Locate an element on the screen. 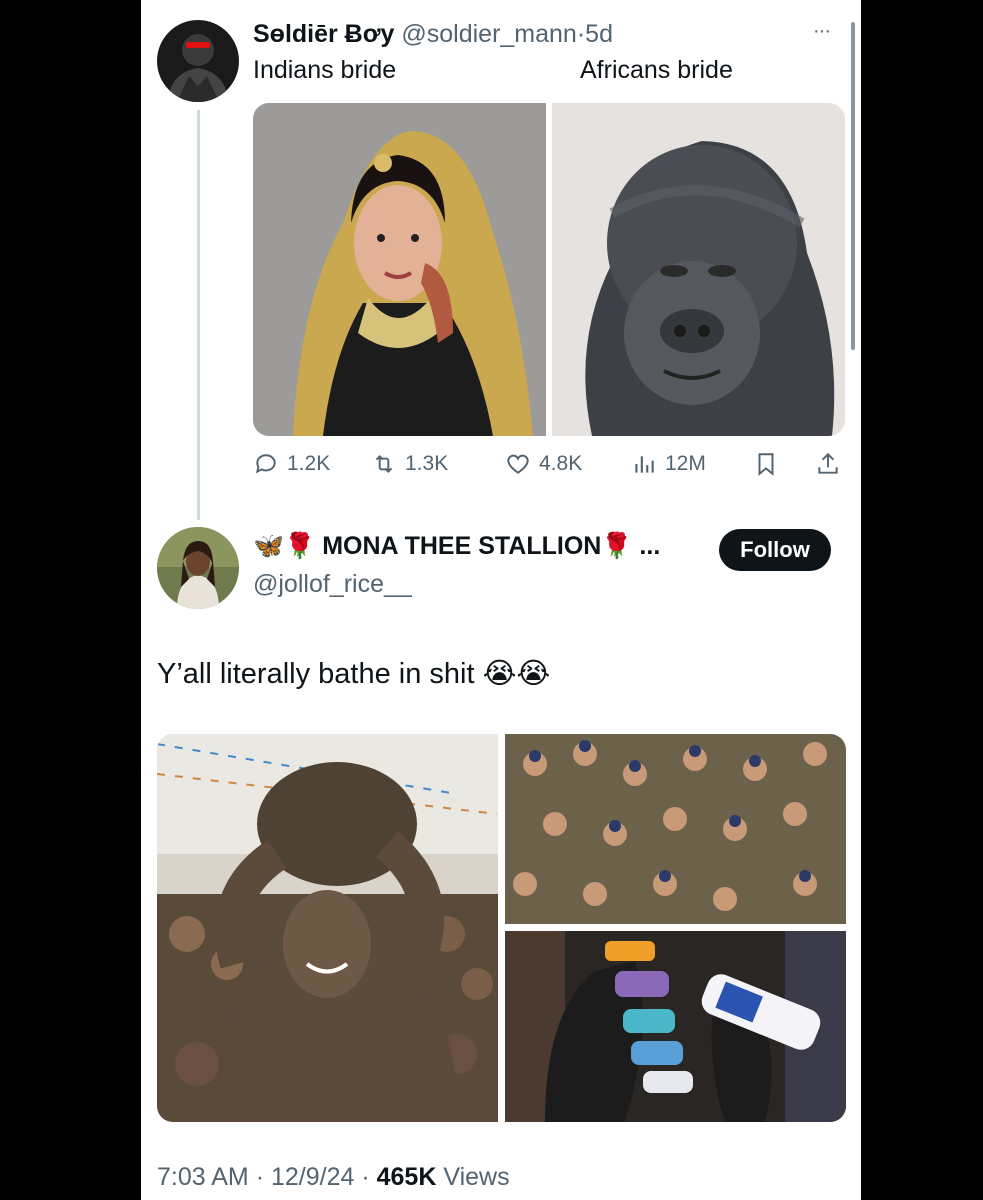 Image resolution: width=983 pixels, height=1200 pixels. share-icon is located at coordinates (828, 463).